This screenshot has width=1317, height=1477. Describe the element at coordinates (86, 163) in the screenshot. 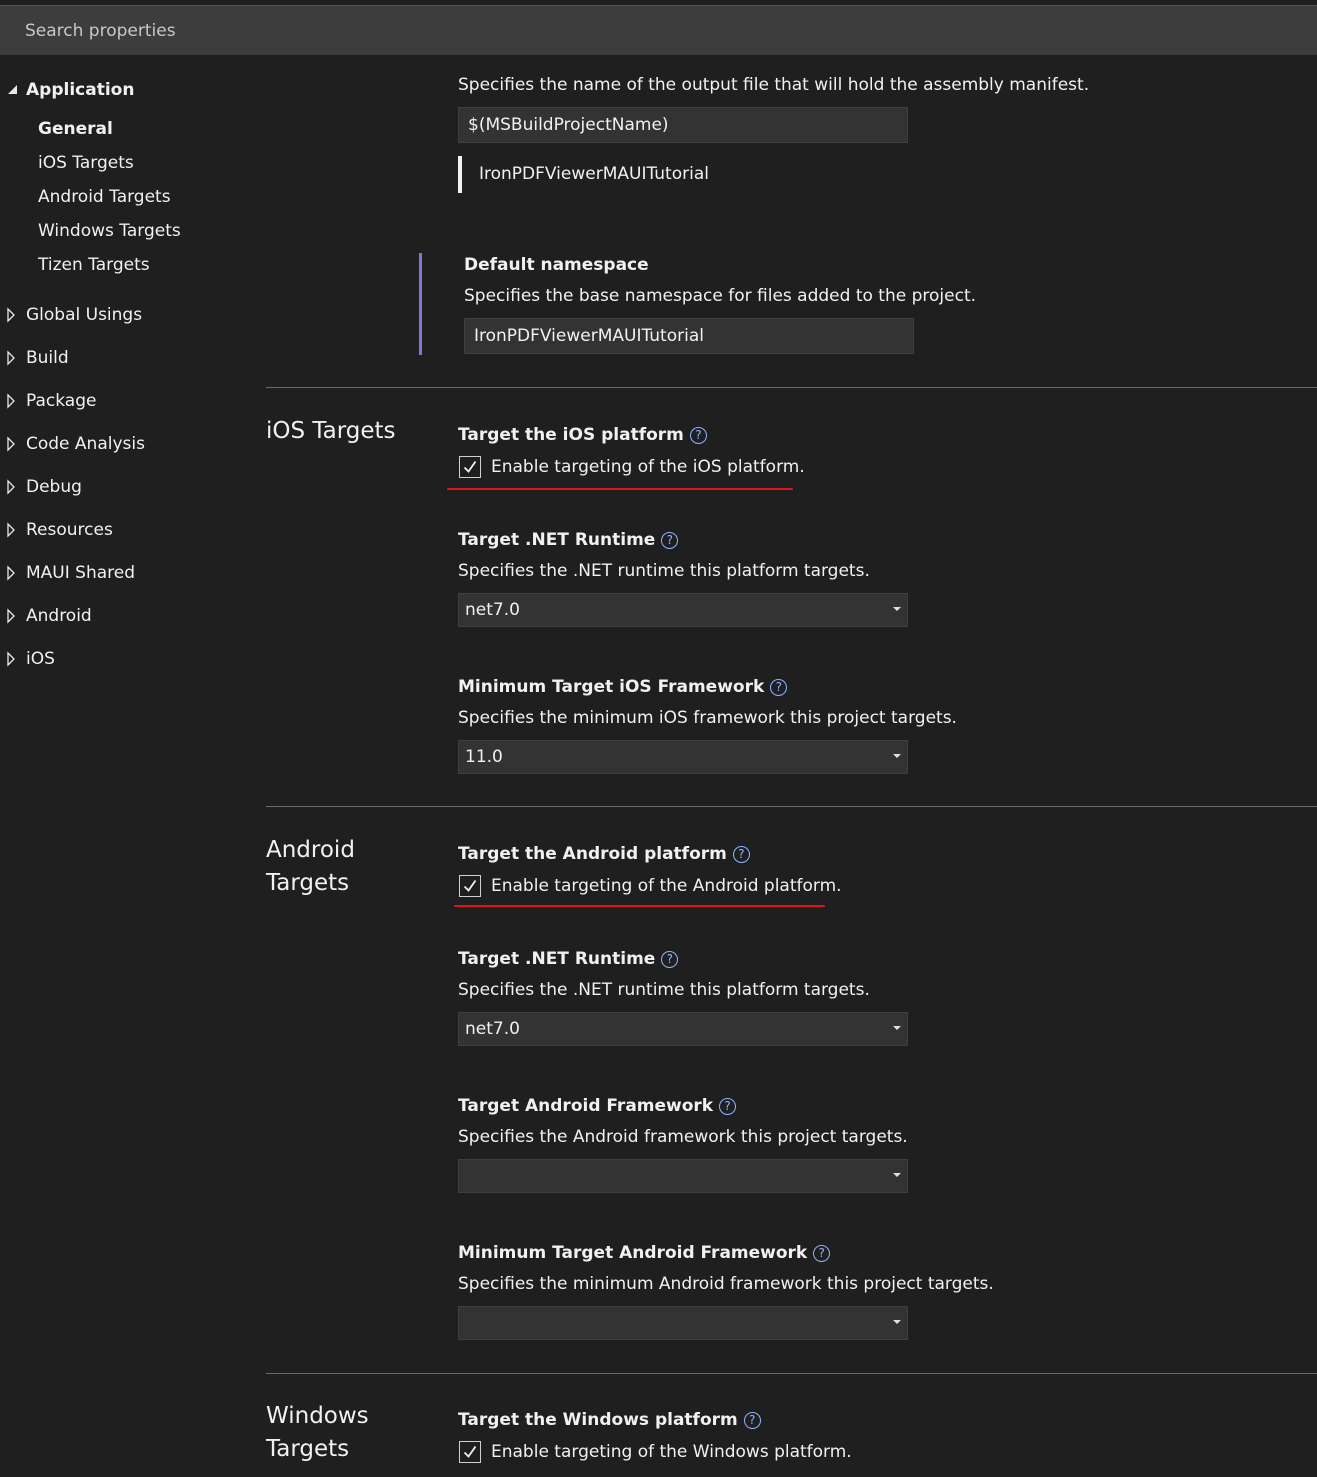

I see `sidebar-item-ios-targets: iOS Targets` at that location.